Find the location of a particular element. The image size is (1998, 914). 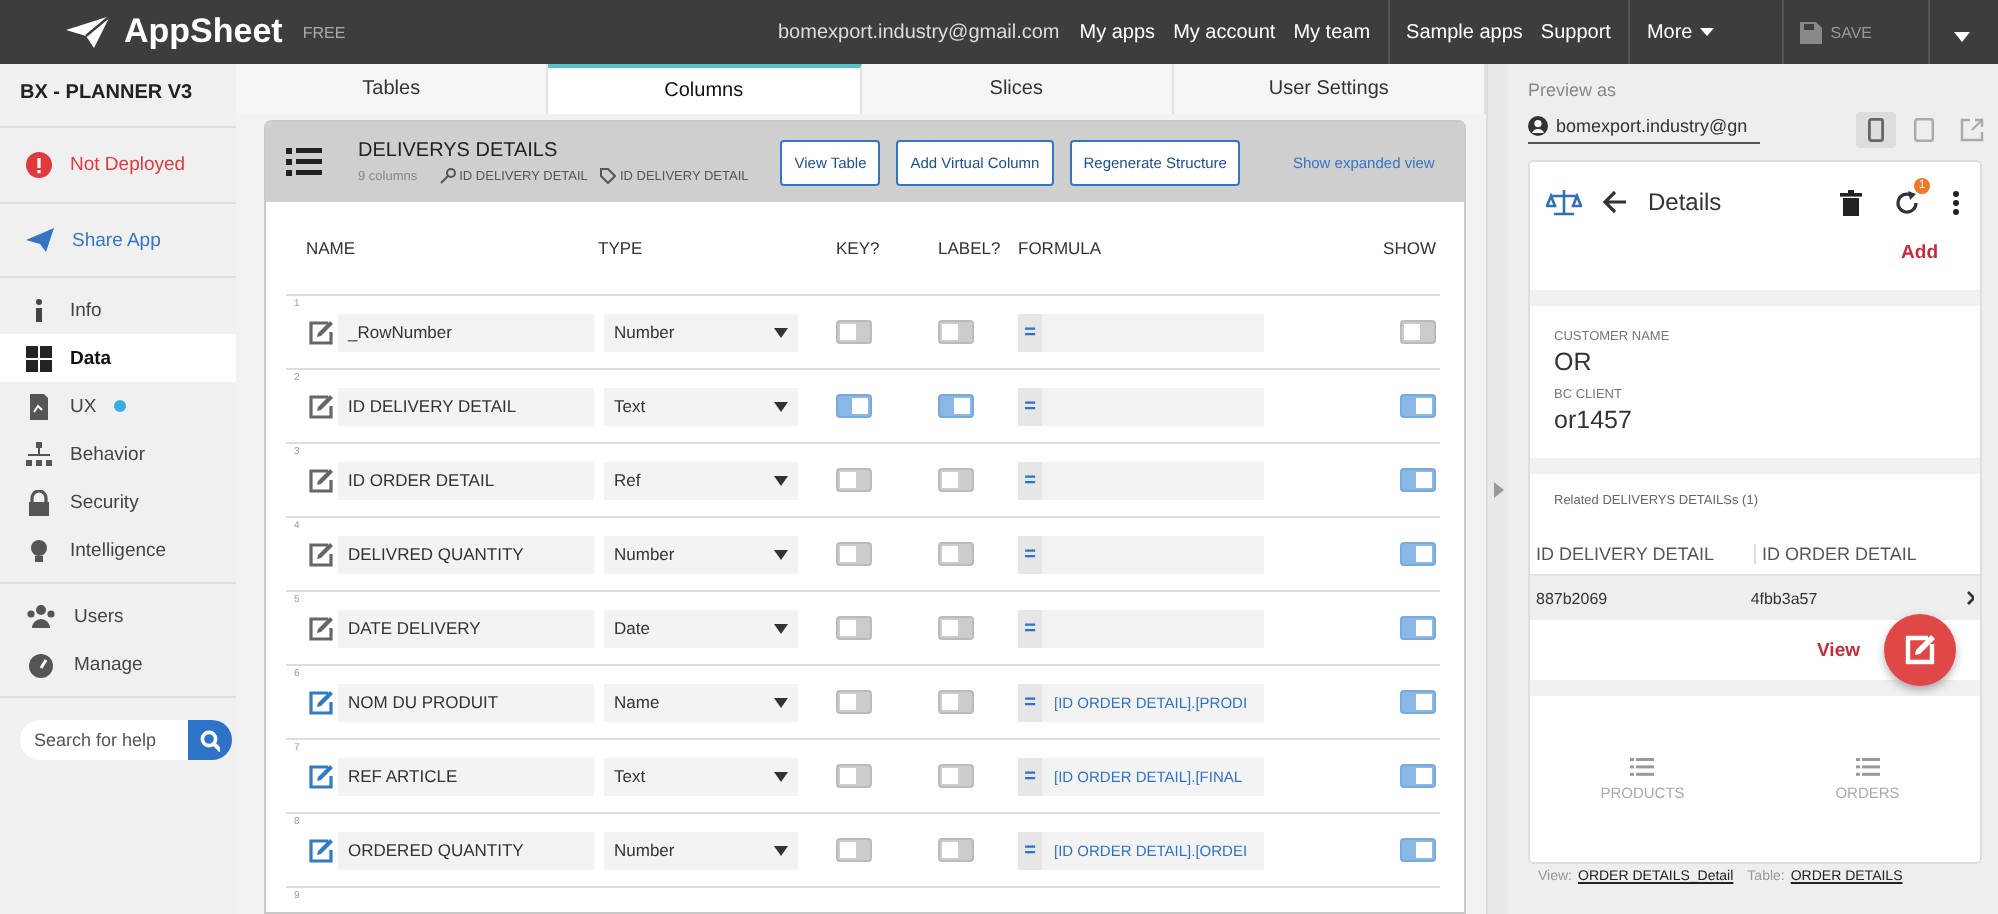

phone-icon is located at coordinates (1876, 130).